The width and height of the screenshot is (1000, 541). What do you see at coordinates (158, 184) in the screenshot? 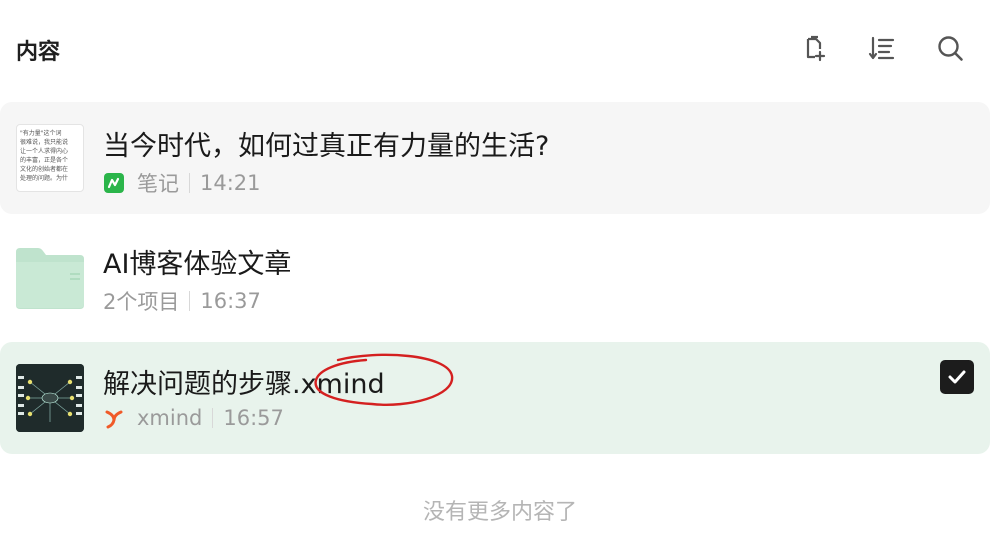
I see `item-source: 笔记` at bounding box center [158, 184].